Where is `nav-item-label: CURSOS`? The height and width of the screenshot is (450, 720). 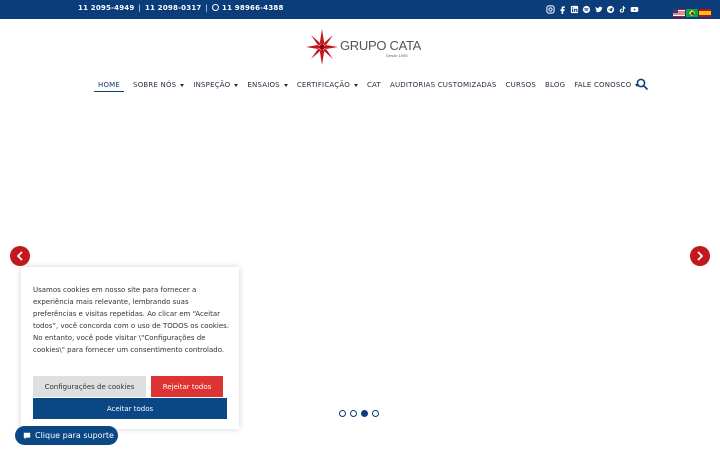
nav-item-label: CURSOS is located at coordinates (521, 85).